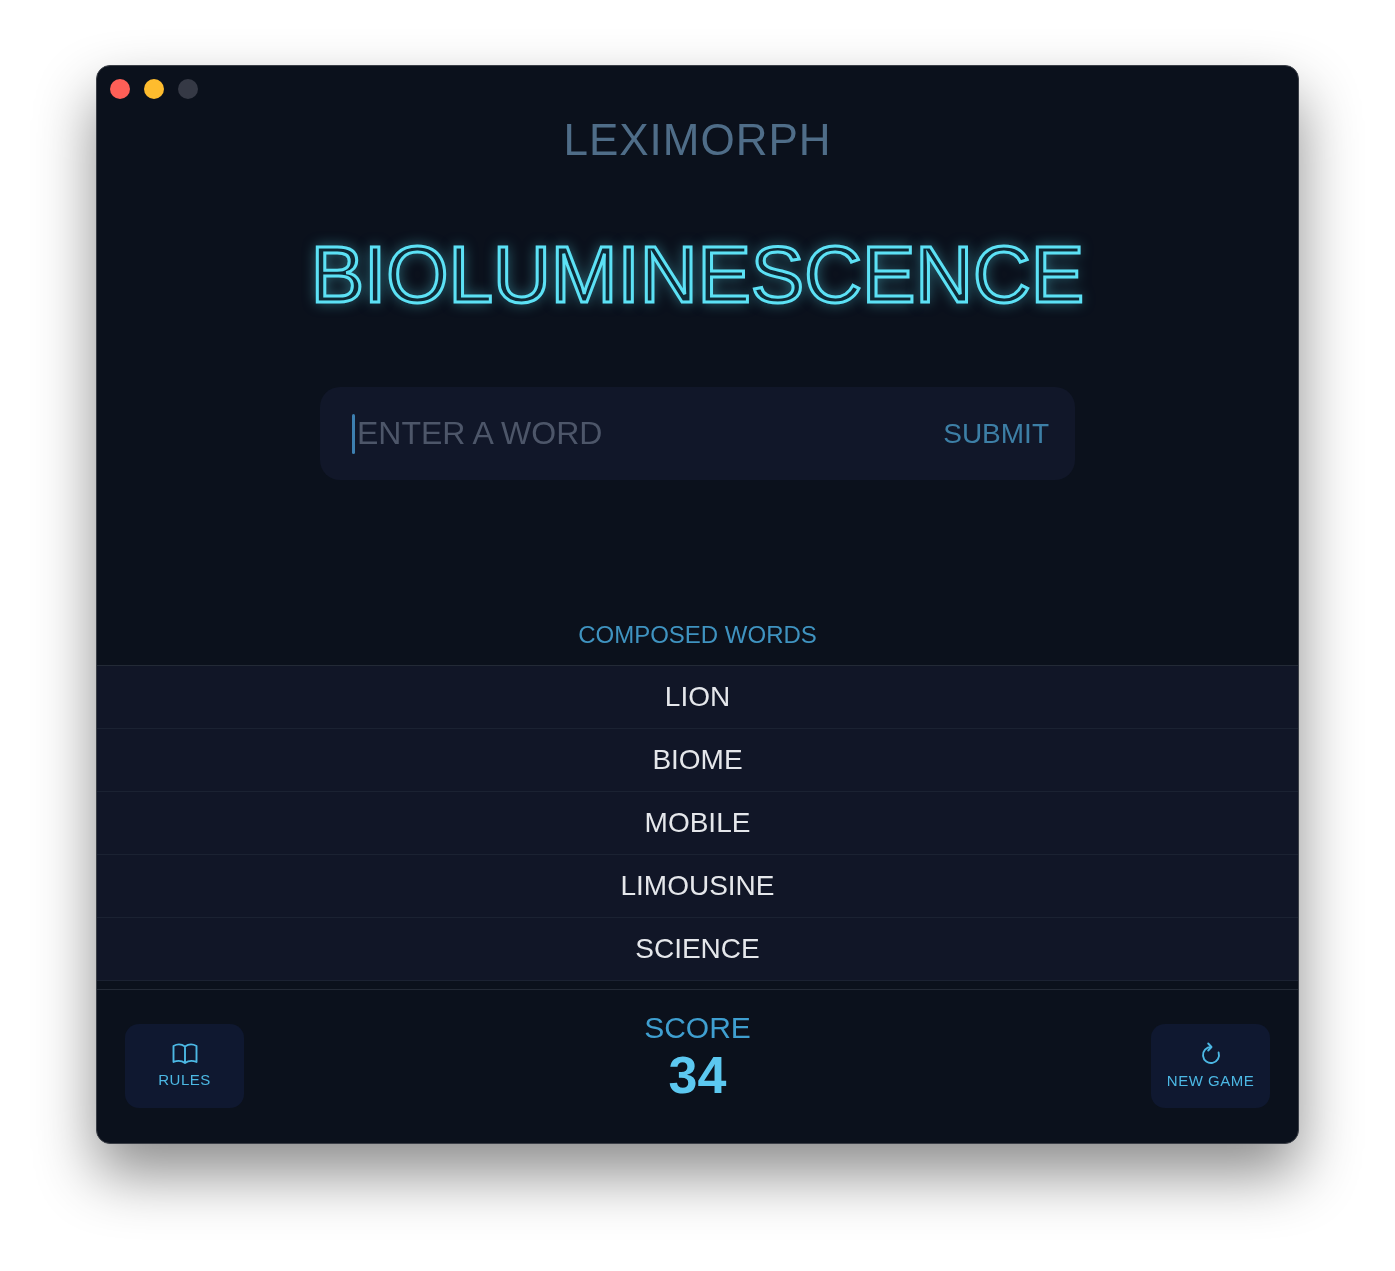 Image resolution: width=1395 pixels, height=1271 pixels. Describe the element at coordinates (697, 697) in the screenshot. I see `composed-word: LION` at that location.